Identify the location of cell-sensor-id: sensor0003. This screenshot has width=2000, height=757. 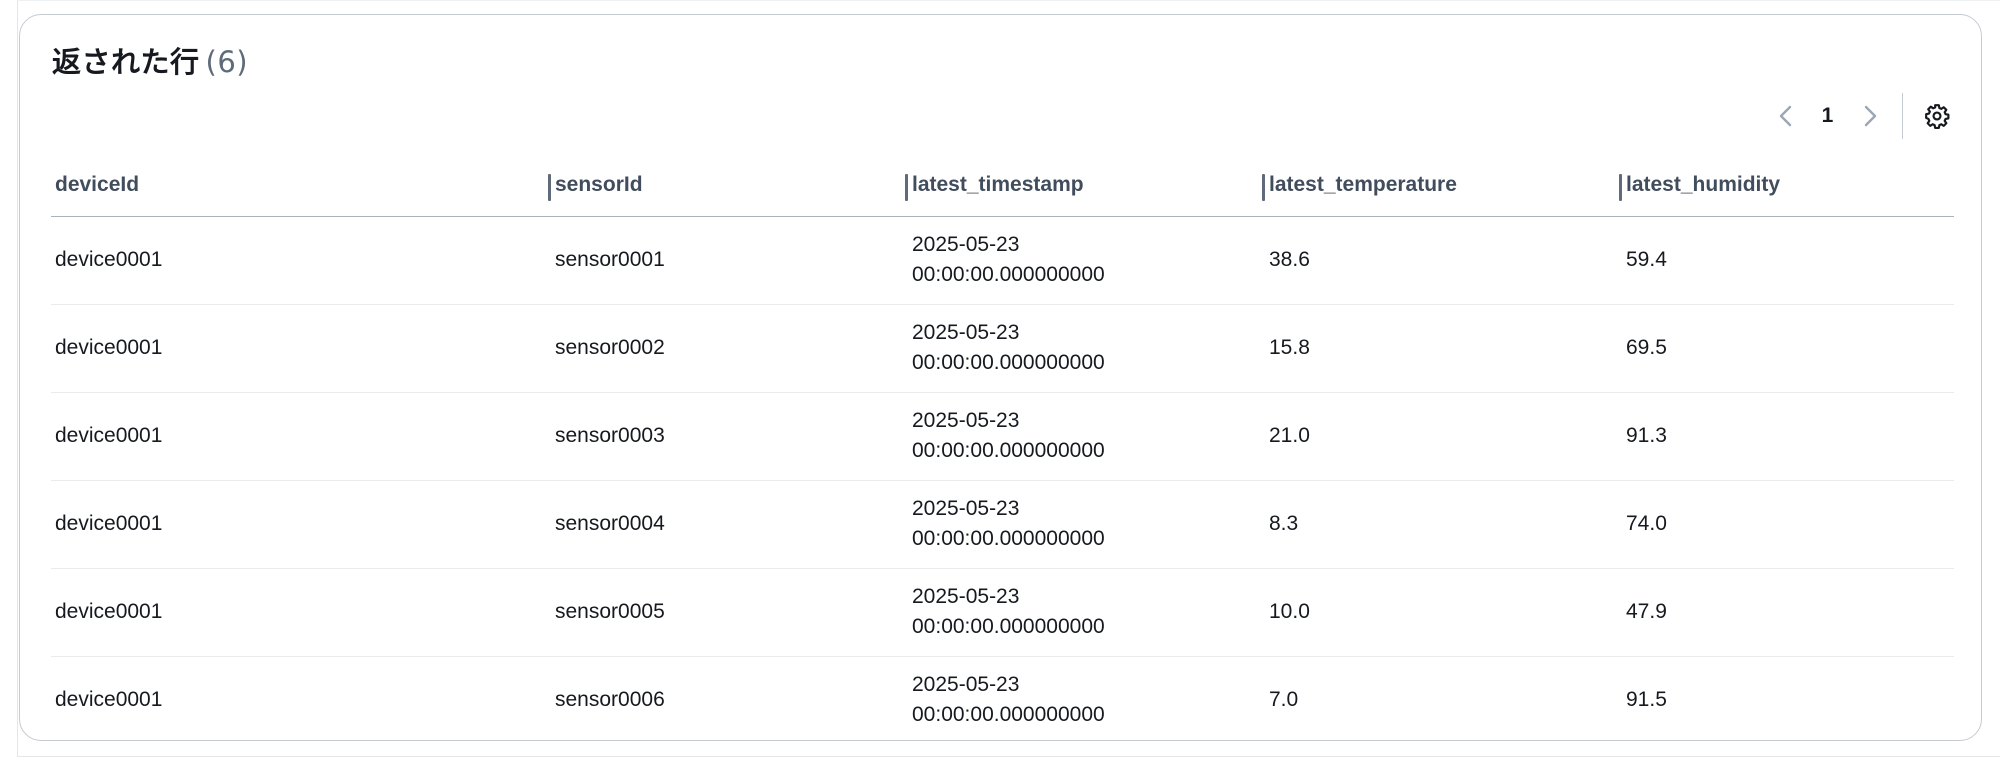
(729, 436).